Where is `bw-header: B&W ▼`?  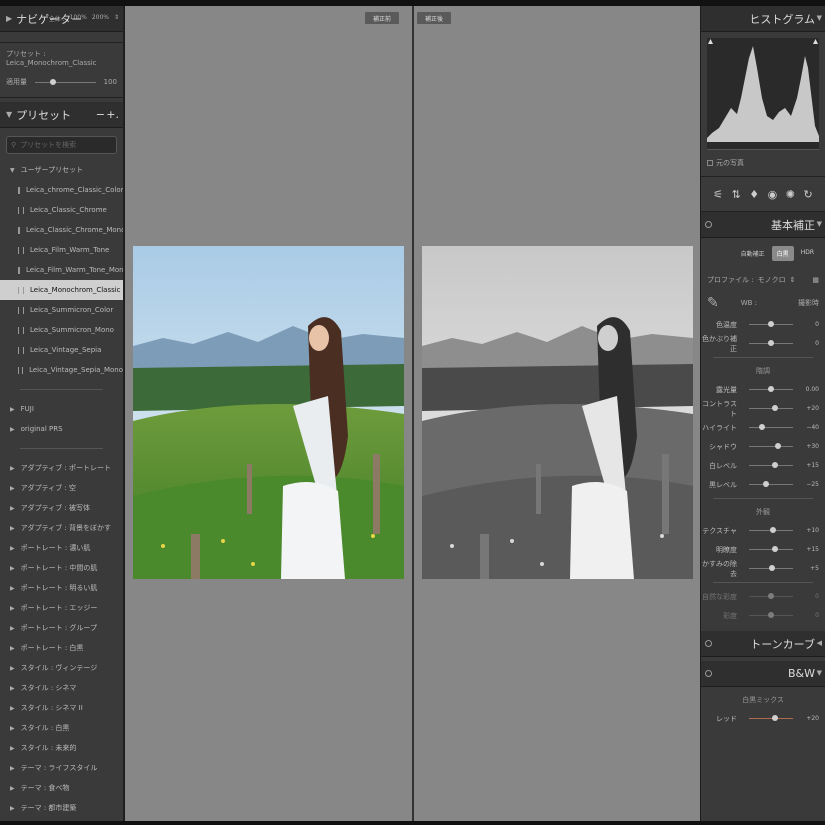 bw-header: B&W ▼ is located at coordinates (763, 674).